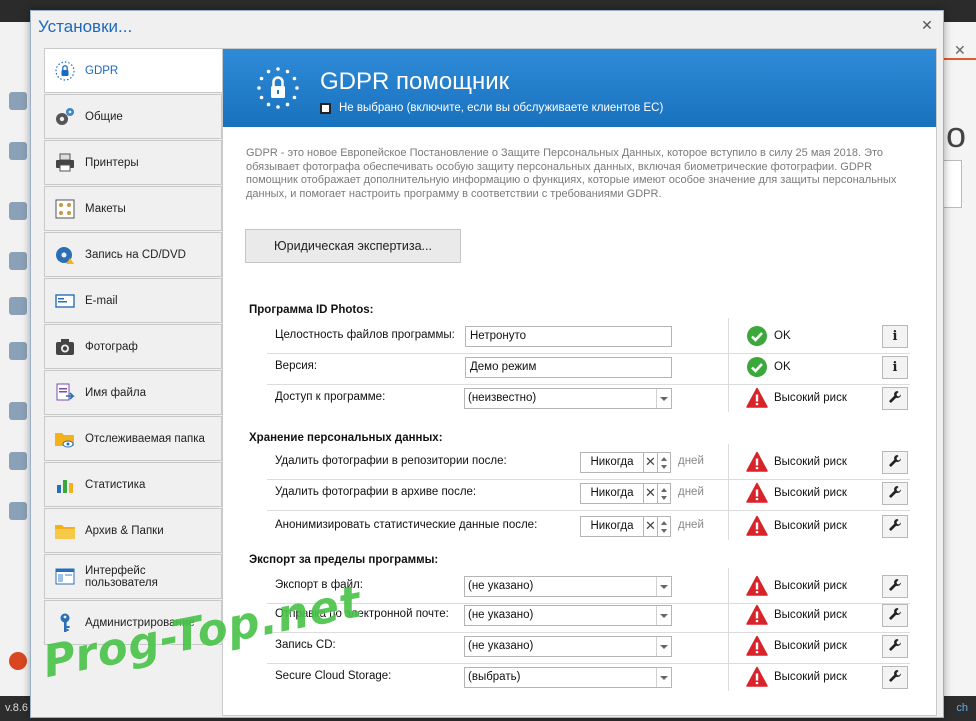  Describe the element at coordinates (145, 438) in the screenshot. I see `nav-item-label: Отслеживаемая папка` at that location.